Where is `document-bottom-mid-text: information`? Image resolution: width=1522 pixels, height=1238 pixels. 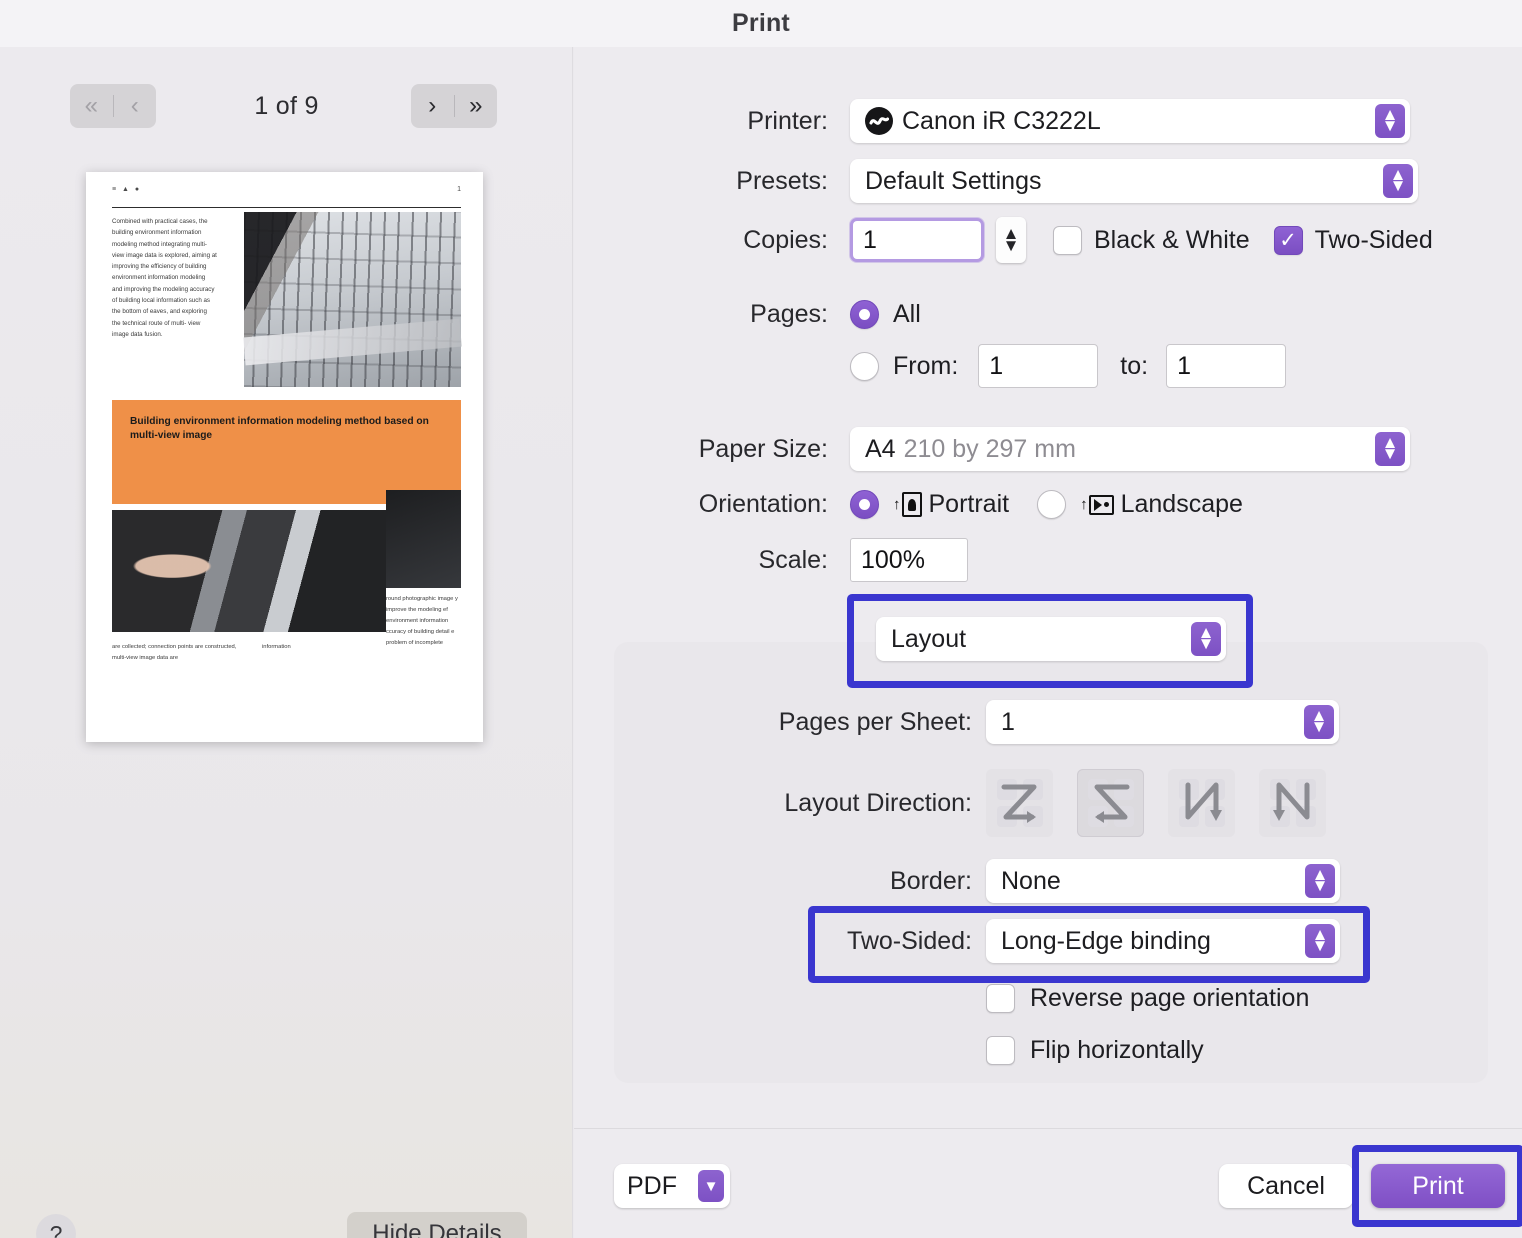 document-bottom-mid-text: information is located at coordinates (276, 647).